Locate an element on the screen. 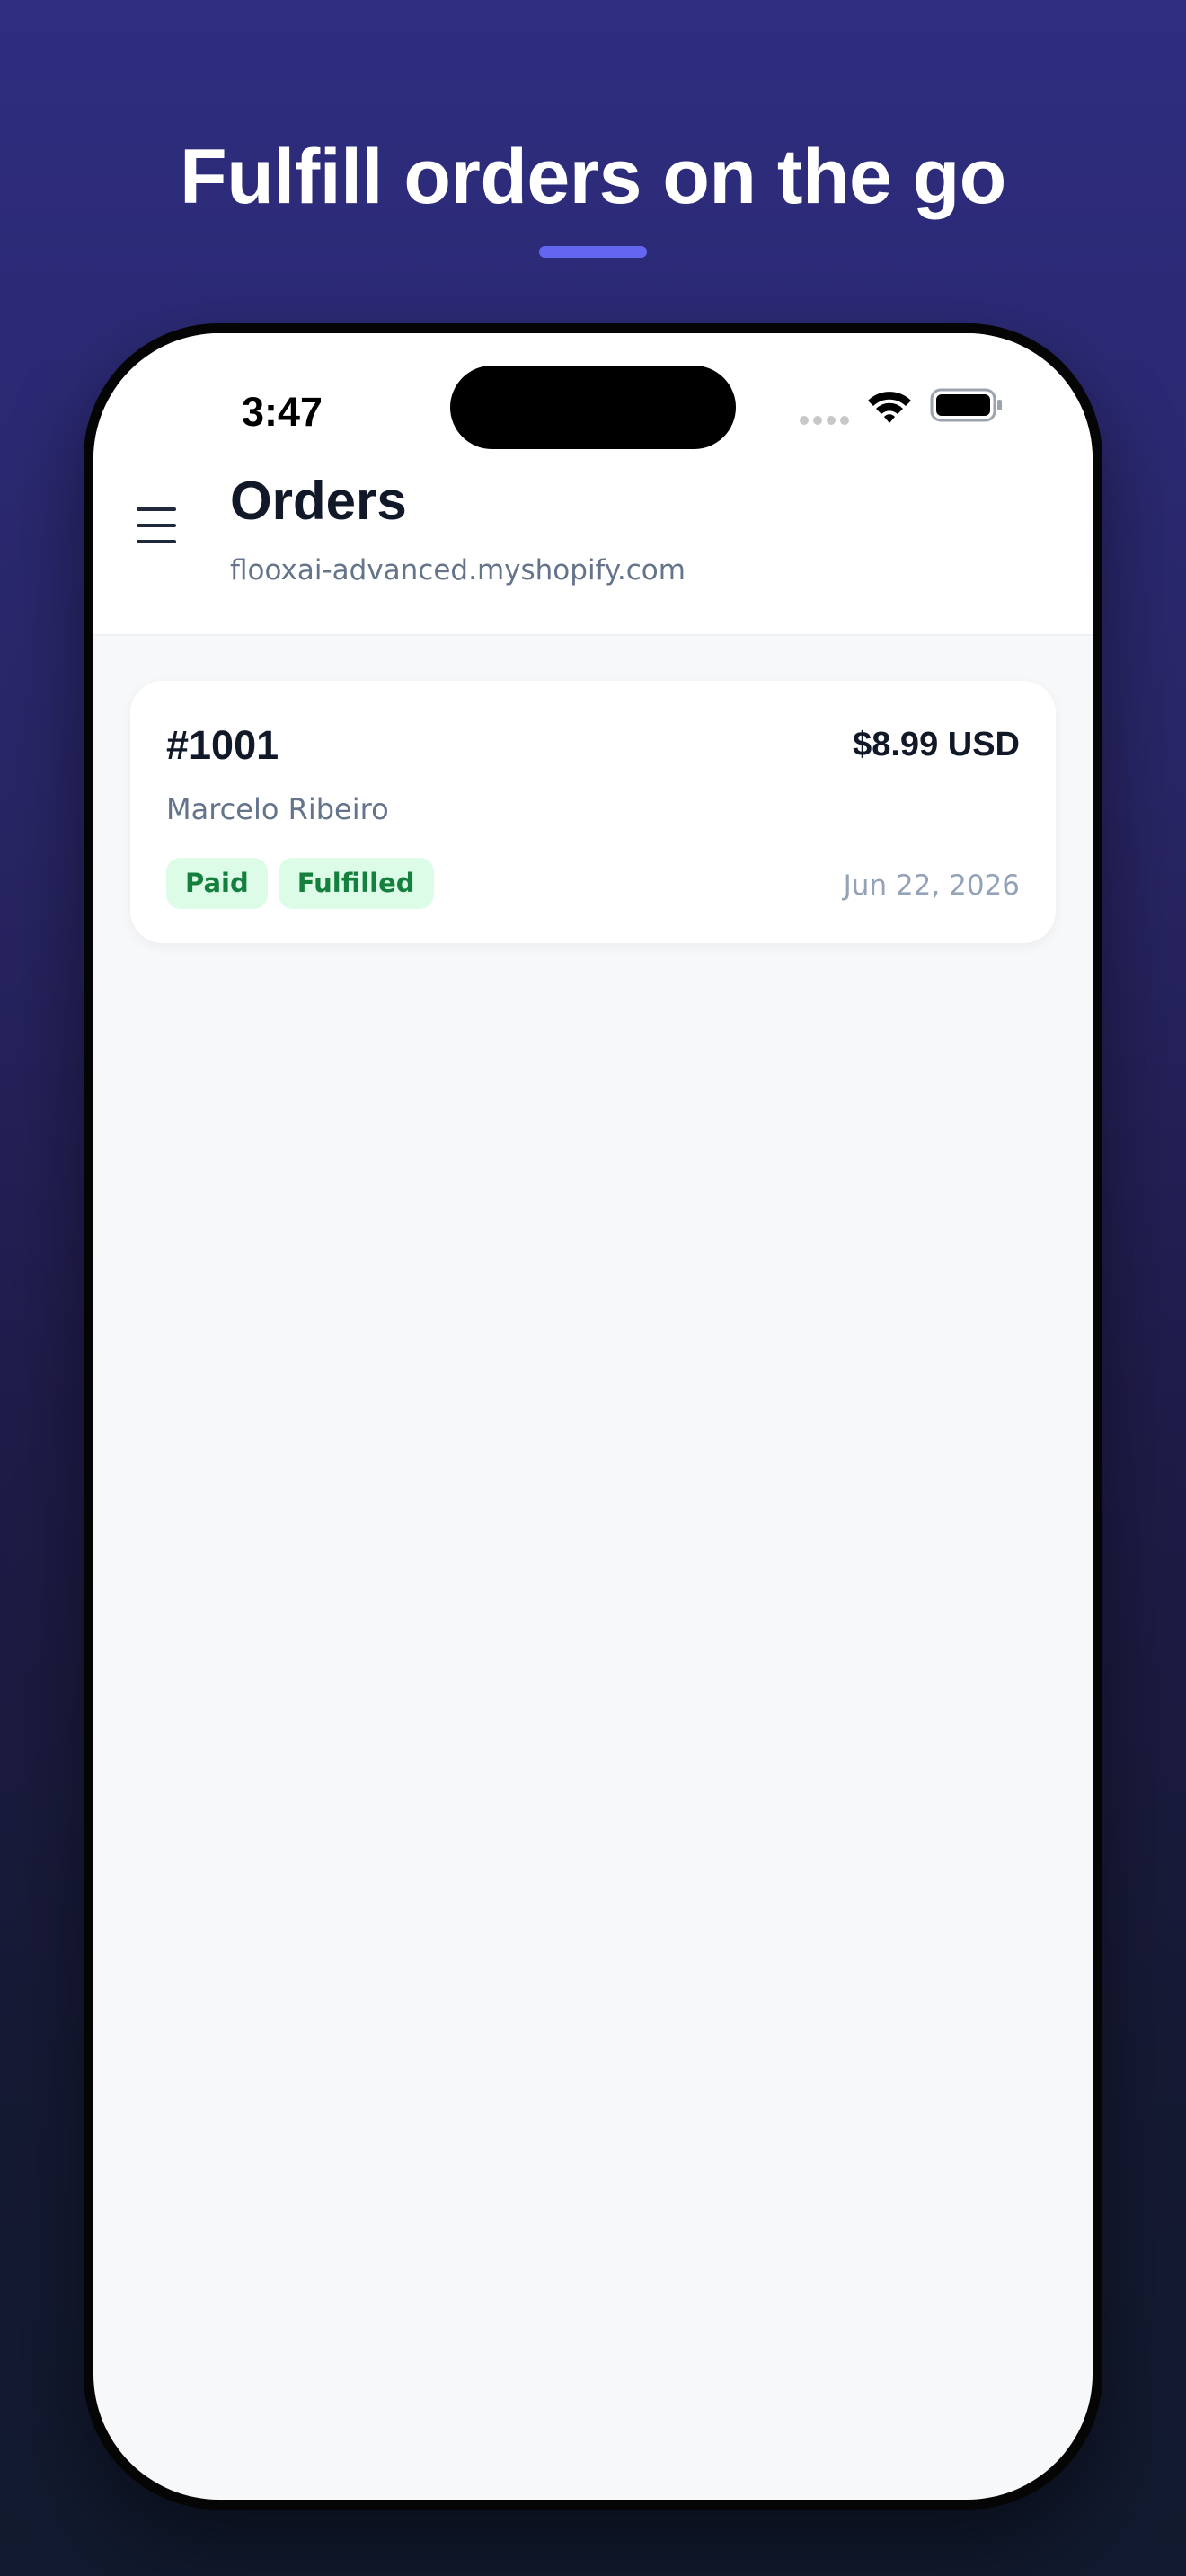 The height and width of the screenshot is (2576, 1186). promo-headline: Fulfill orders on the go is located at coordinates (593, 177).